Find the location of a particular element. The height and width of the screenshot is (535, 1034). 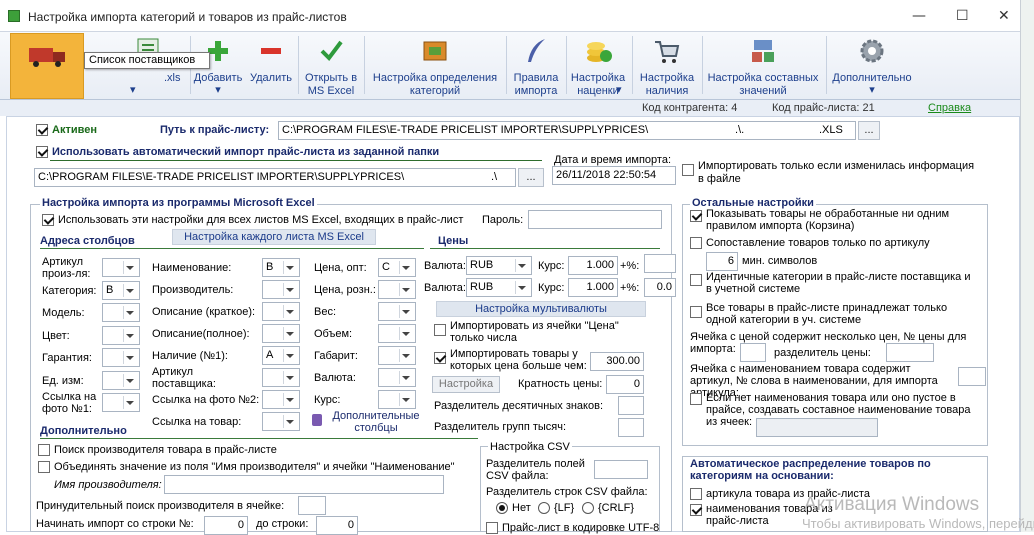

only-changed-checkbox is located at coordinates (688, 170).